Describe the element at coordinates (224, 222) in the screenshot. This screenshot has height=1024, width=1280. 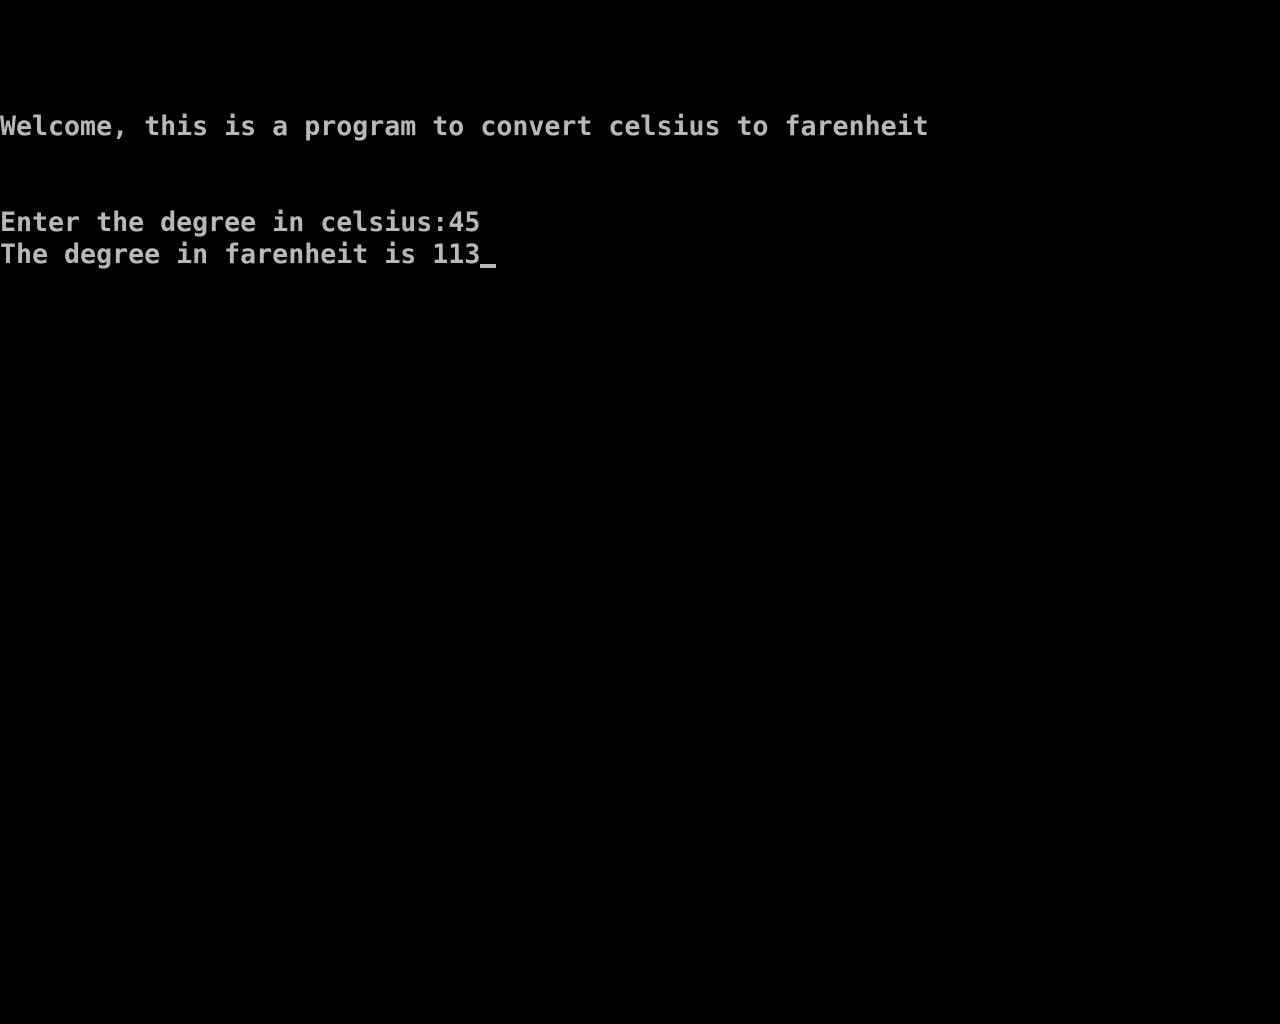
I see `prompt-label: Enter the degree in celsius:` at that location.